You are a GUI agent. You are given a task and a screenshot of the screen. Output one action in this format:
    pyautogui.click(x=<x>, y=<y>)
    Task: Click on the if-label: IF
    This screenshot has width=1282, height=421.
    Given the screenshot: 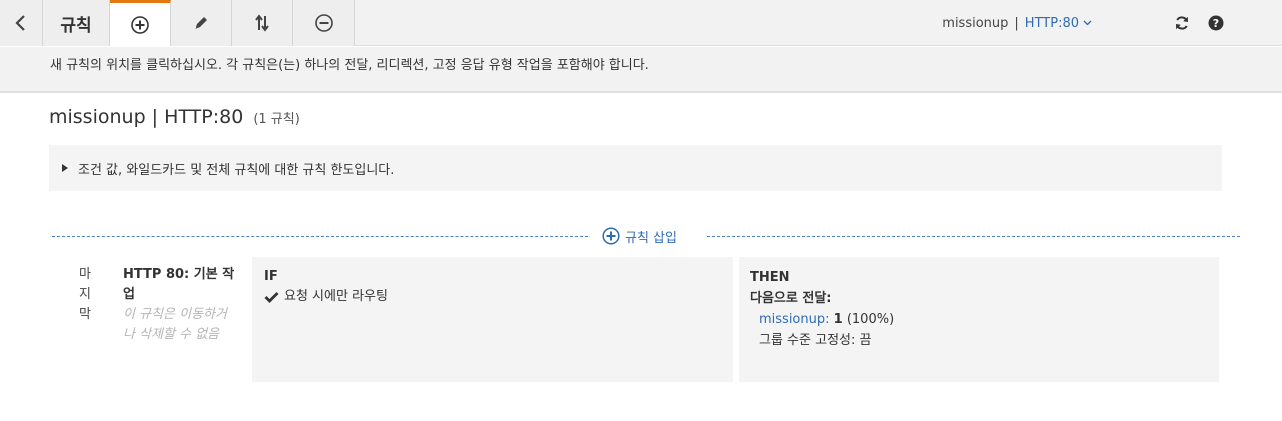 What is the action you would take?
    pyautogui.click(x=271, y=276)
    